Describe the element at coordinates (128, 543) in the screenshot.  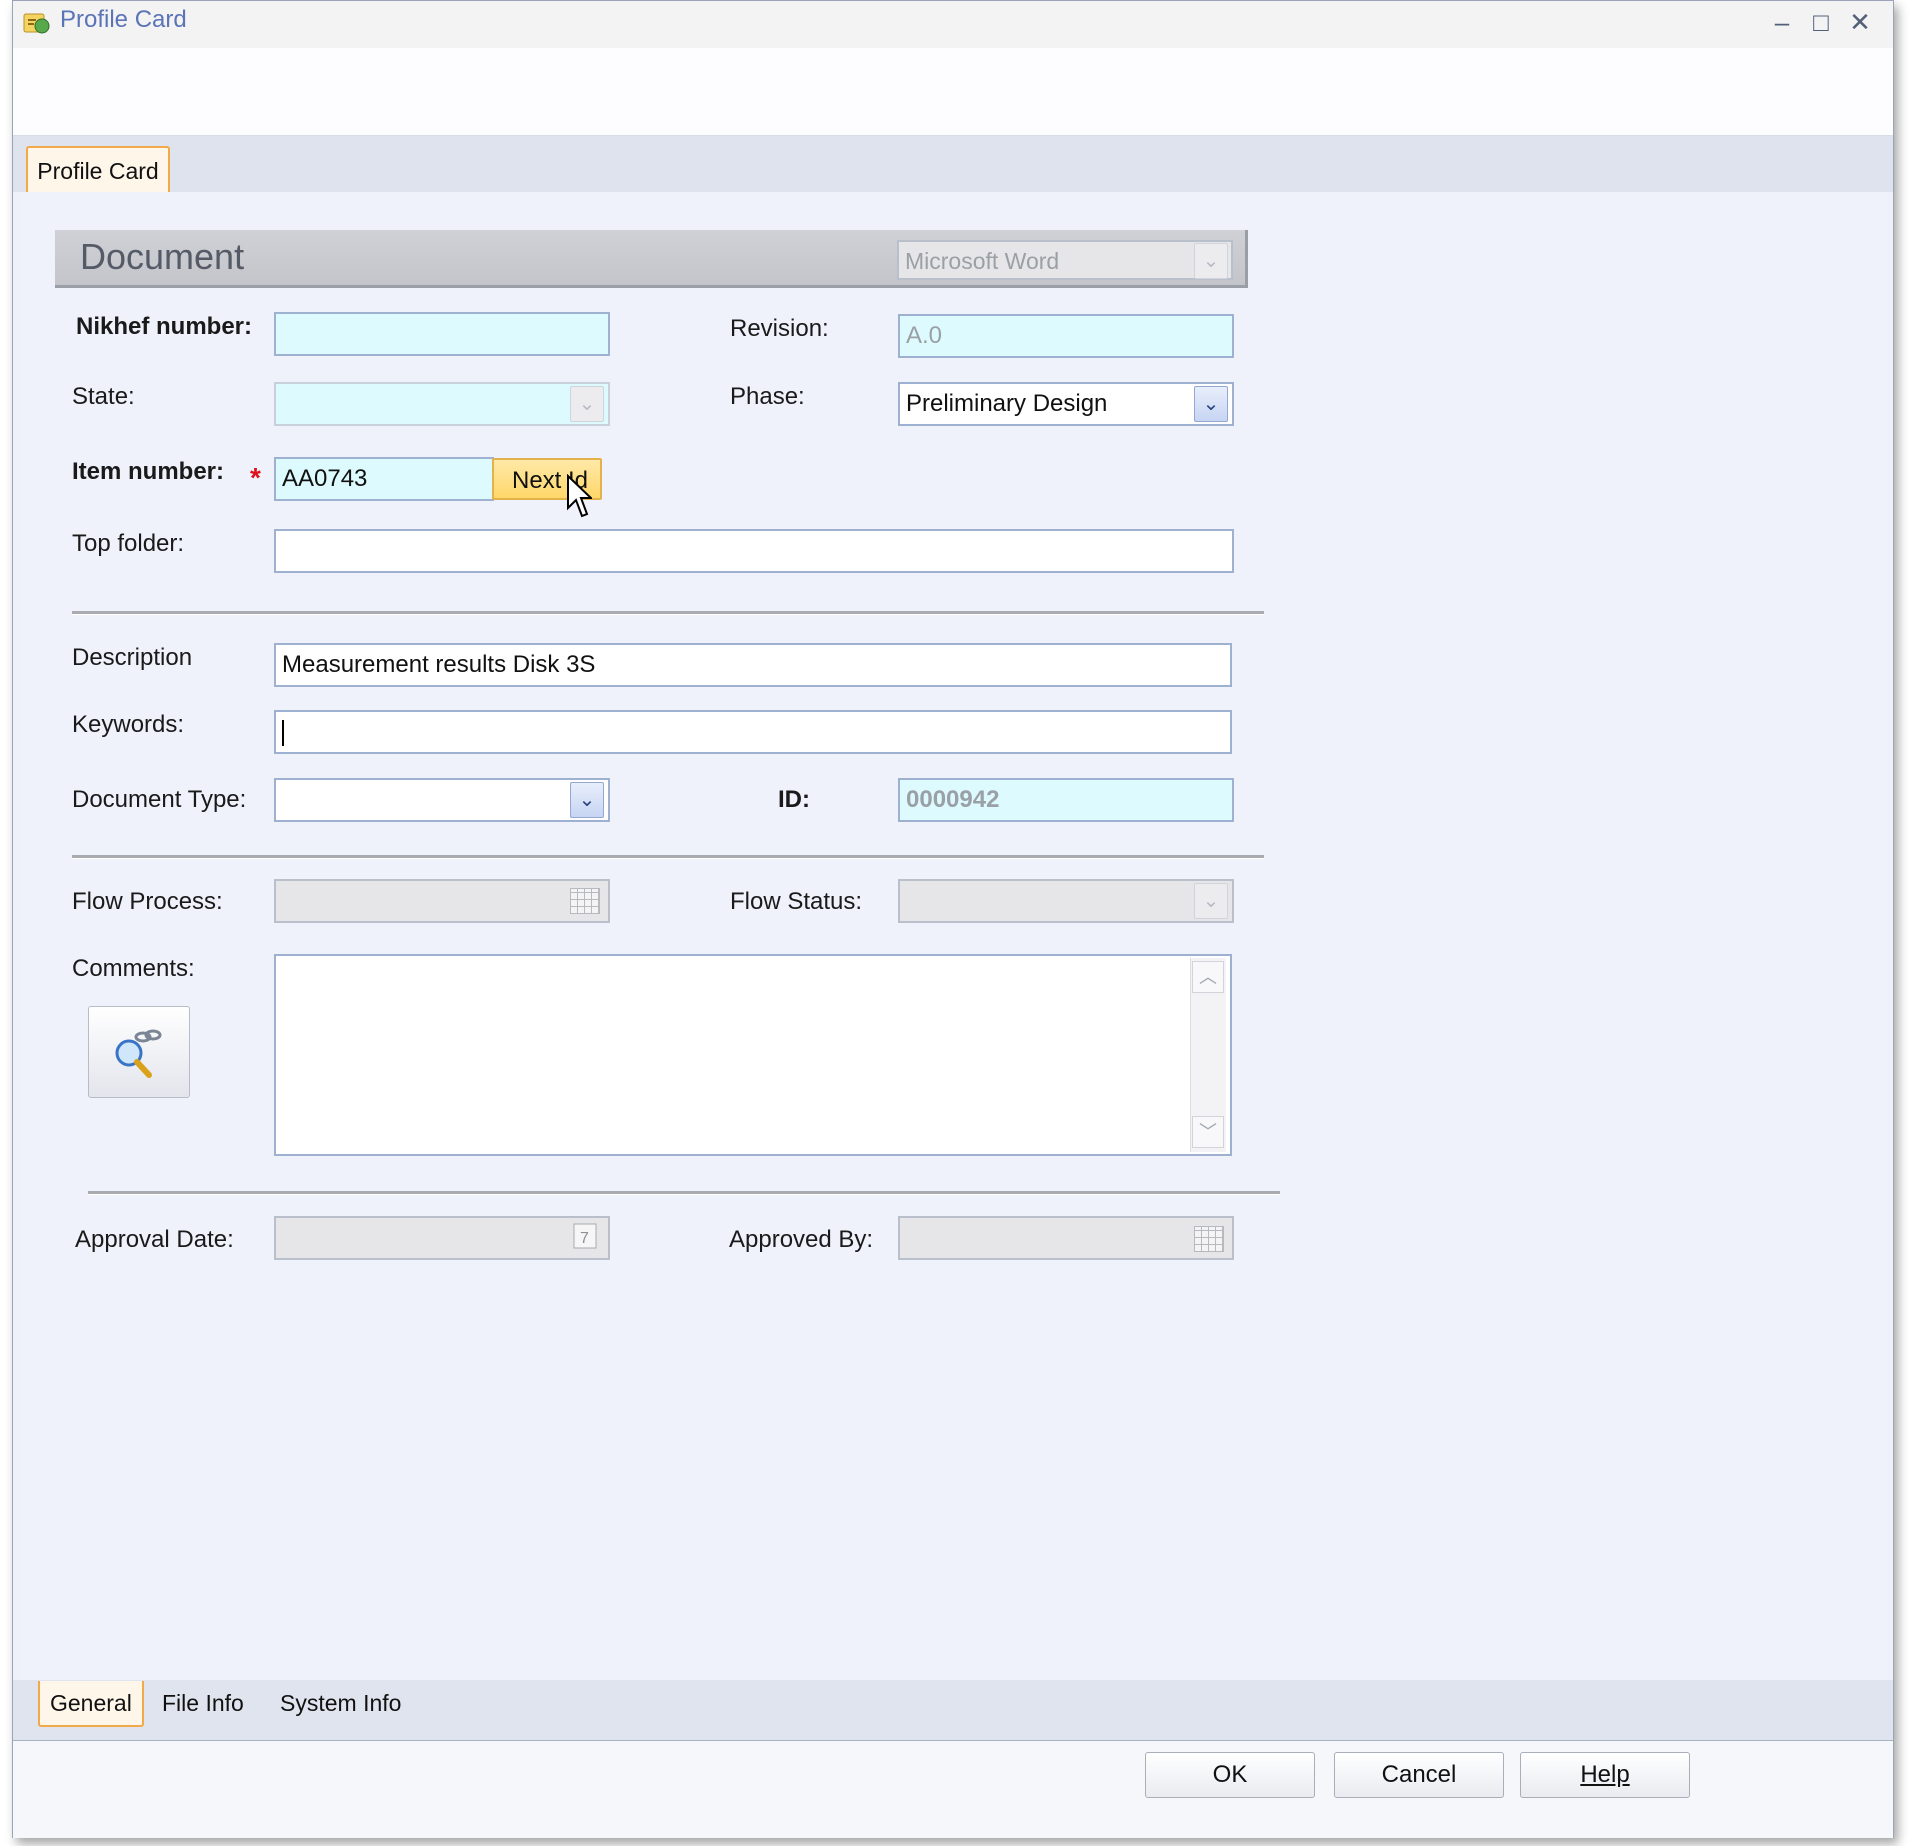
I see `top-folder-label: Top folder:` at that location.